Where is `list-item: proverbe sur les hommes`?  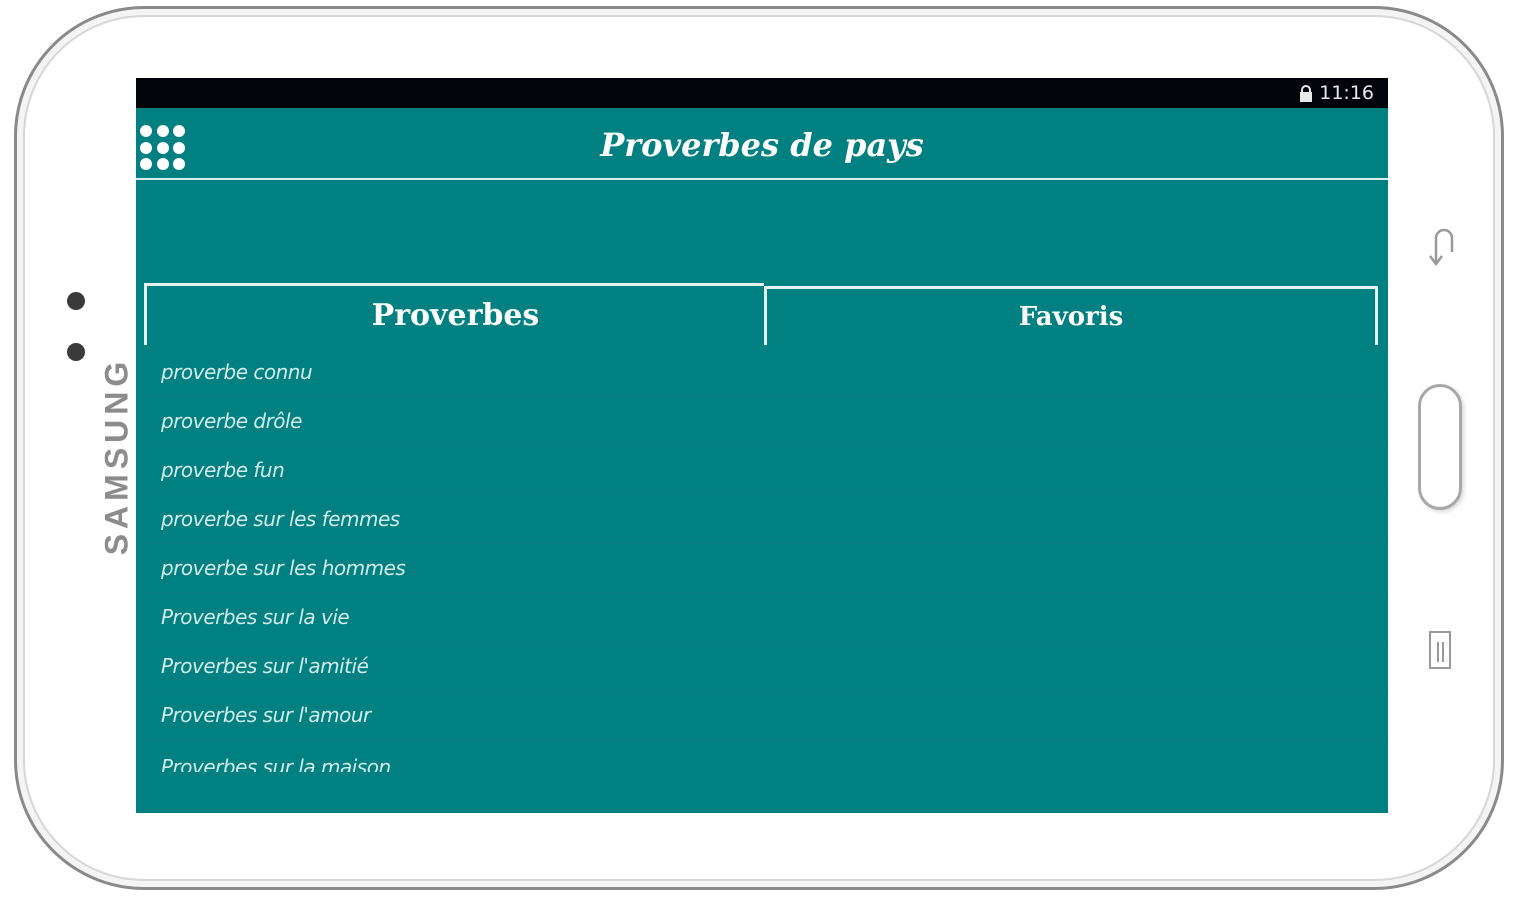 list-item: proverbe sur les hommes is located at coordinates (761, 568).